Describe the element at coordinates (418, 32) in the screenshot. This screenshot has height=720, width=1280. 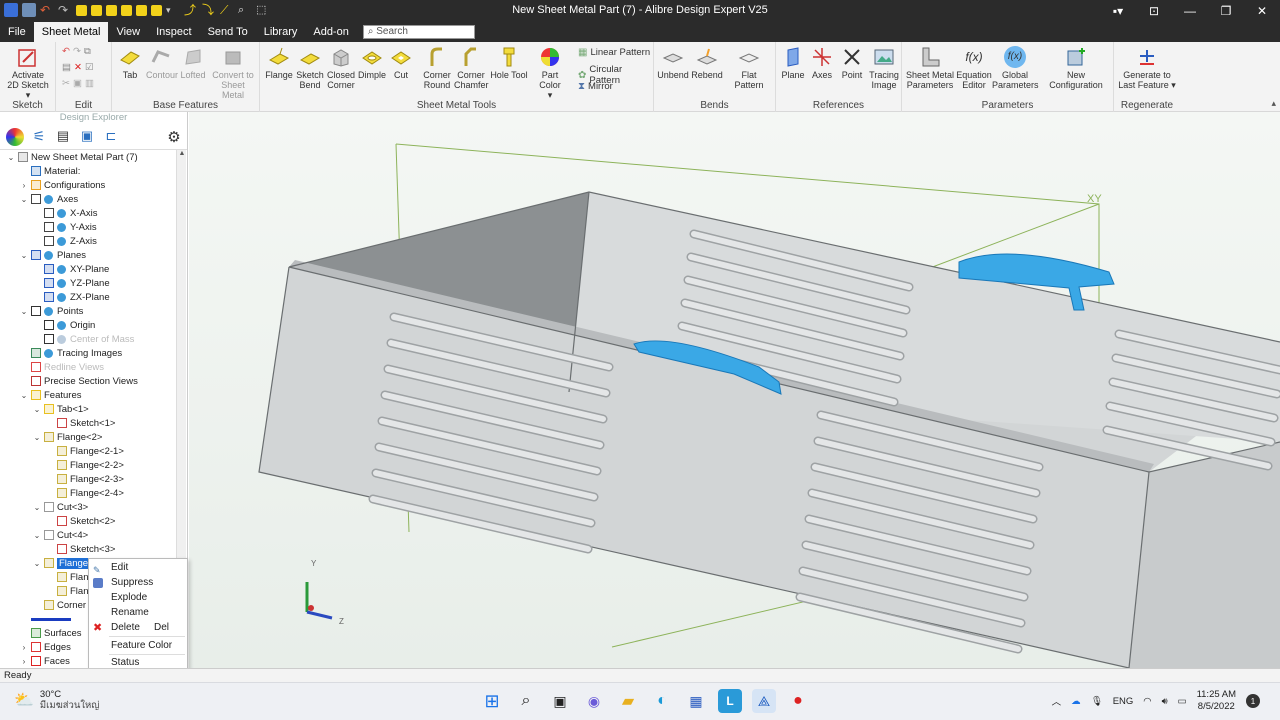
I see `search-input: ⌕ Search` at that location.